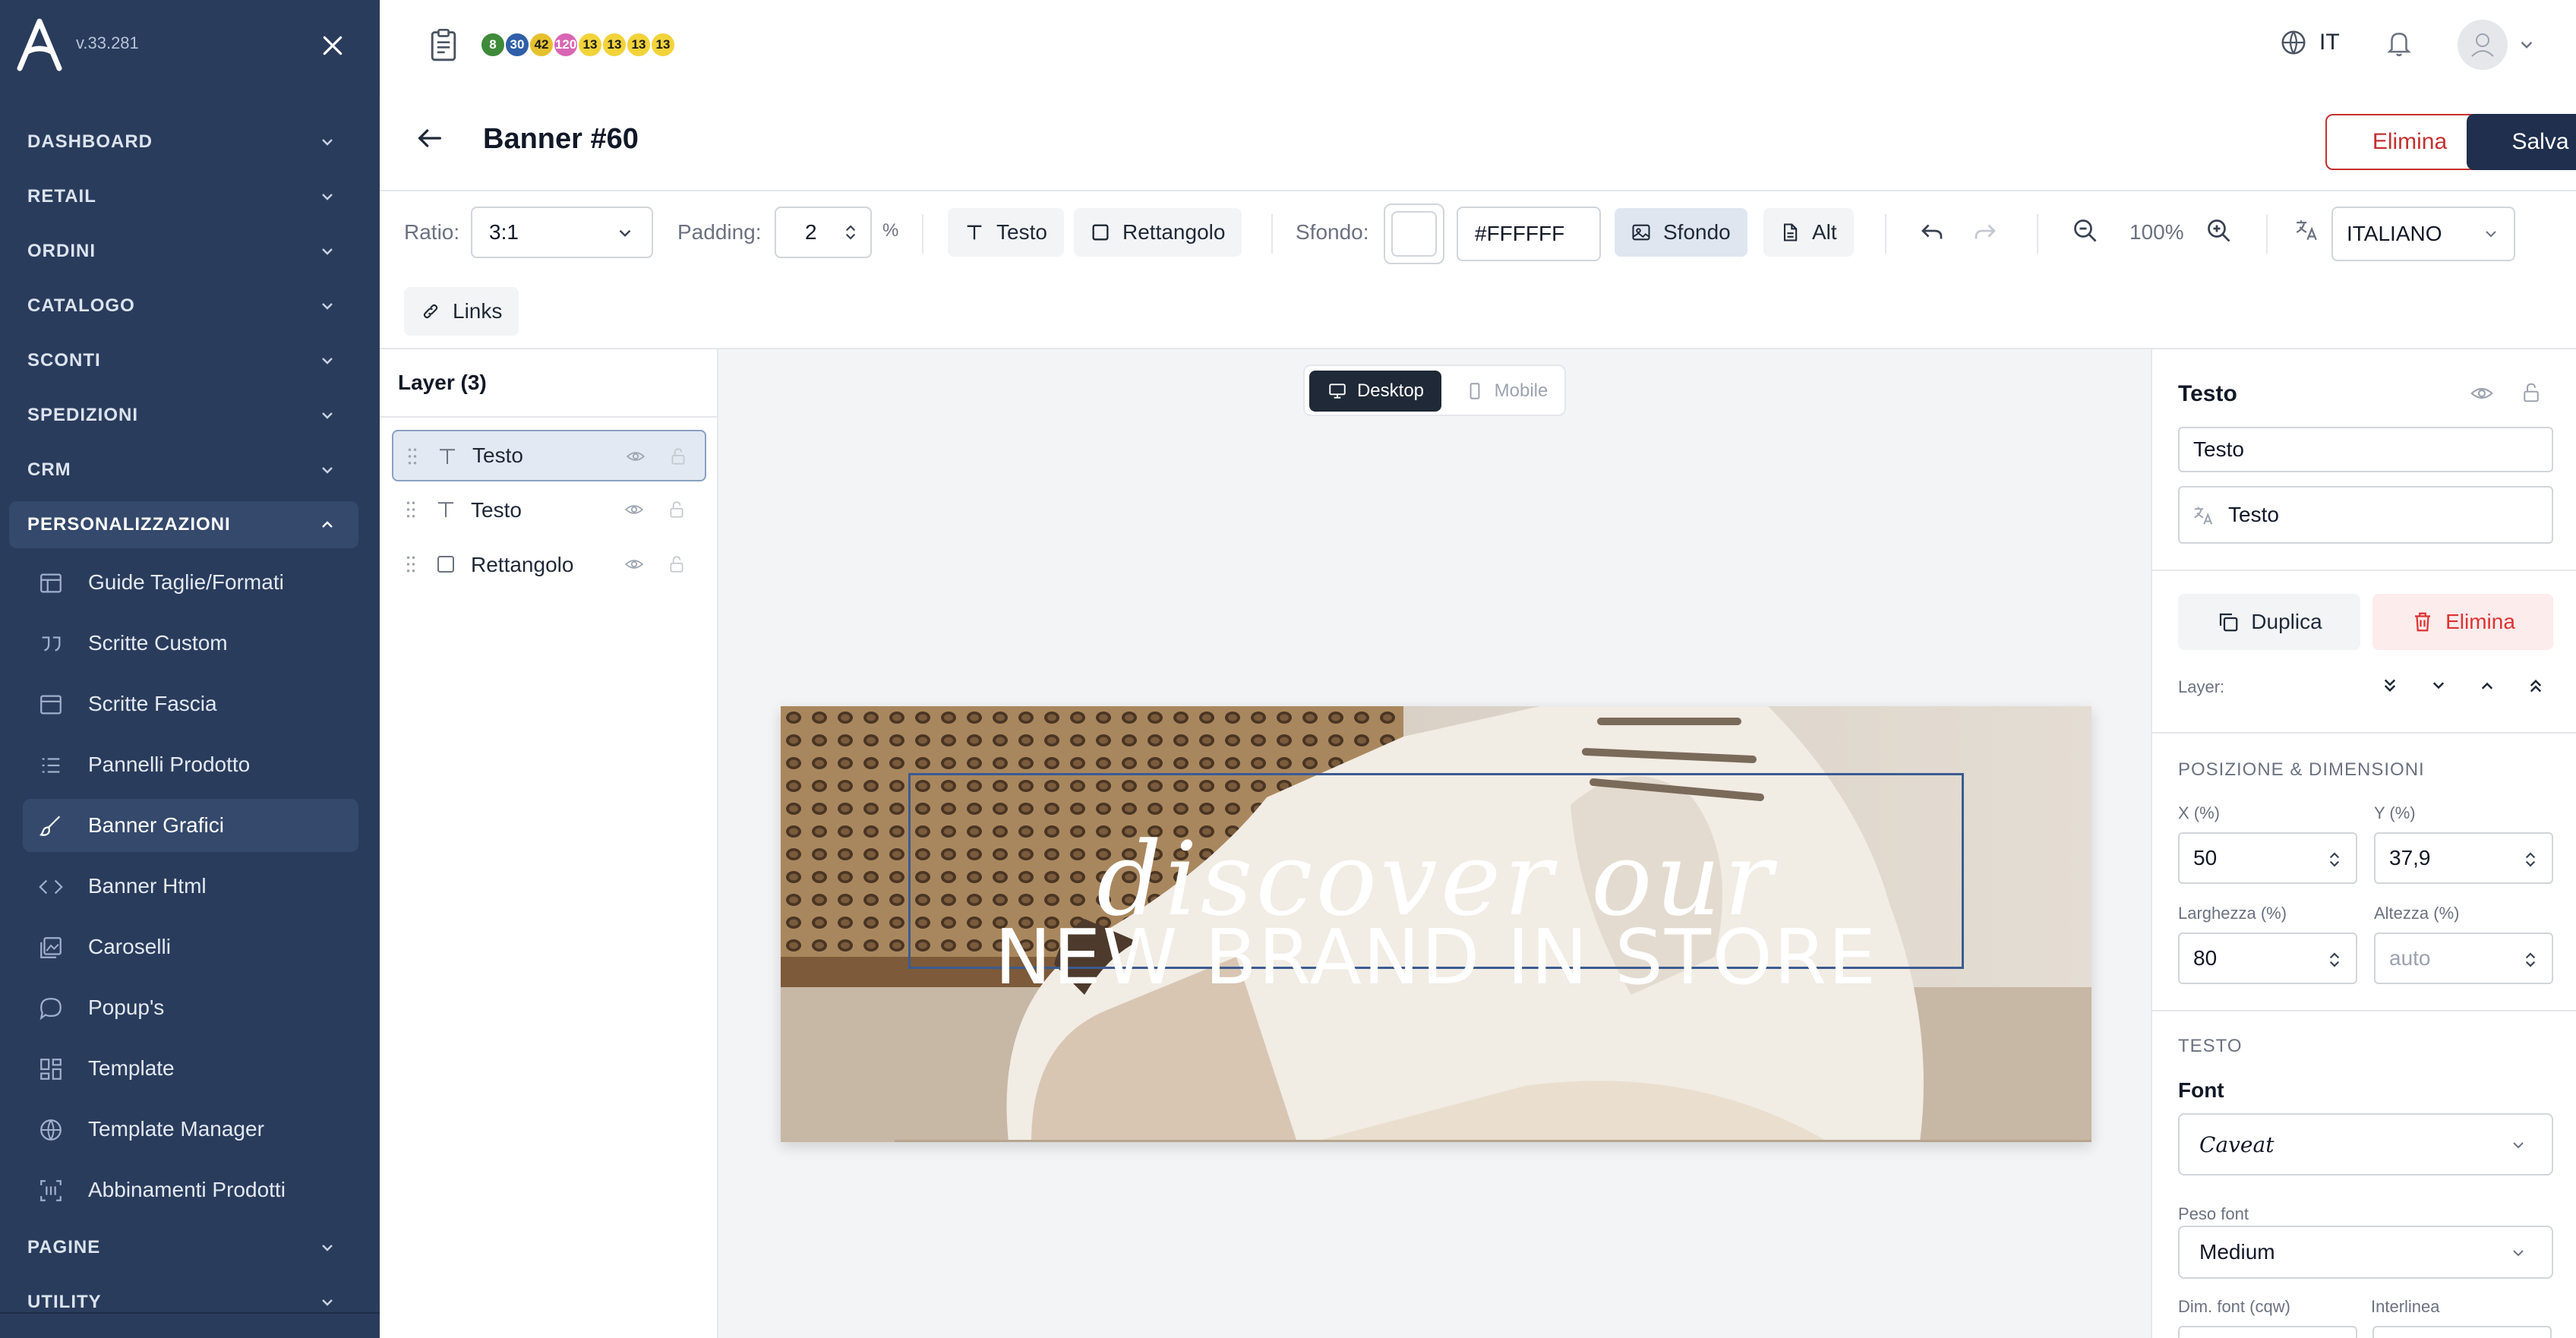 This screenshot has height=1338, width=2576. Describe the element at coordinates (183, 251) in the screenshot. I see `nav-section-ordini: ORDINI` at that location.